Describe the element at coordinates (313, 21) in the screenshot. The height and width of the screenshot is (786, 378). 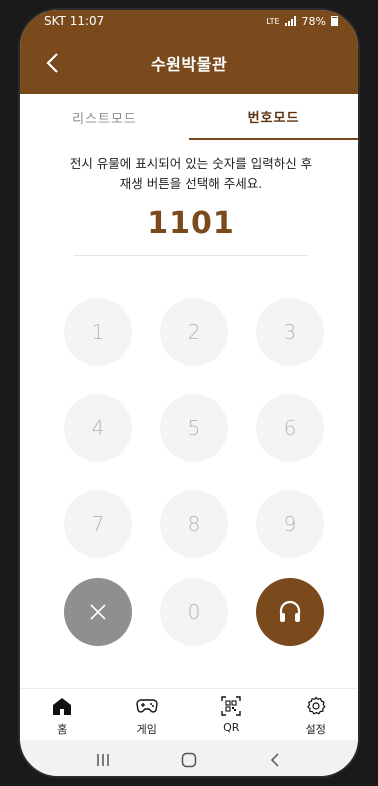
I see `battery-percent: 78%` at that location.